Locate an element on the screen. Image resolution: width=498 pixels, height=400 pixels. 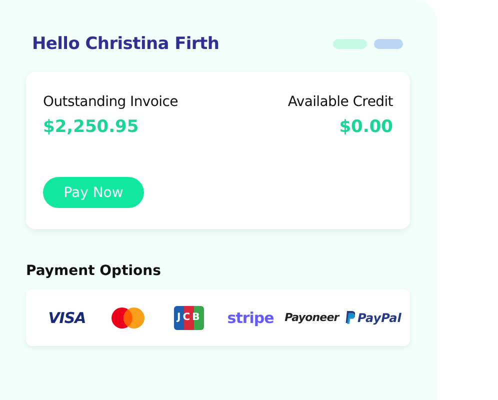
greeting-title: Hello Christina Firth is located at coordinates (126, 44).